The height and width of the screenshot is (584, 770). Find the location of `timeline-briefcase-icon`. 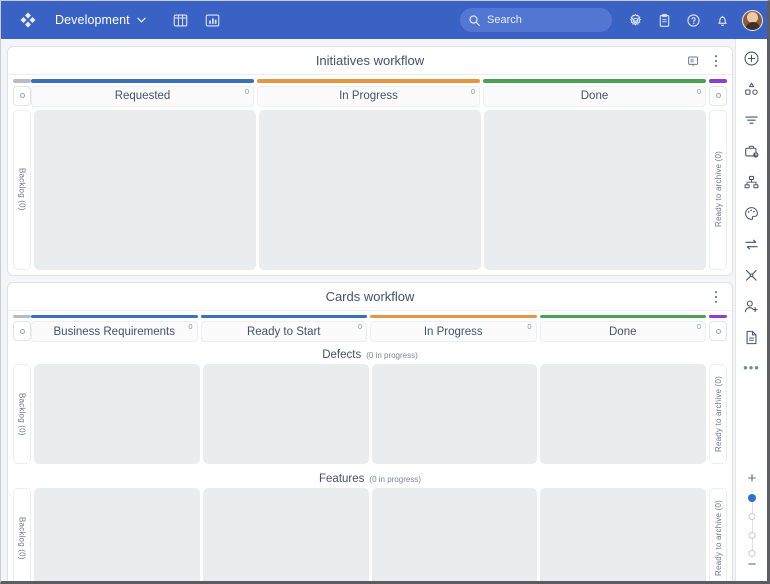

timeline-briefcase-icon is located at coordinates (752, 151).